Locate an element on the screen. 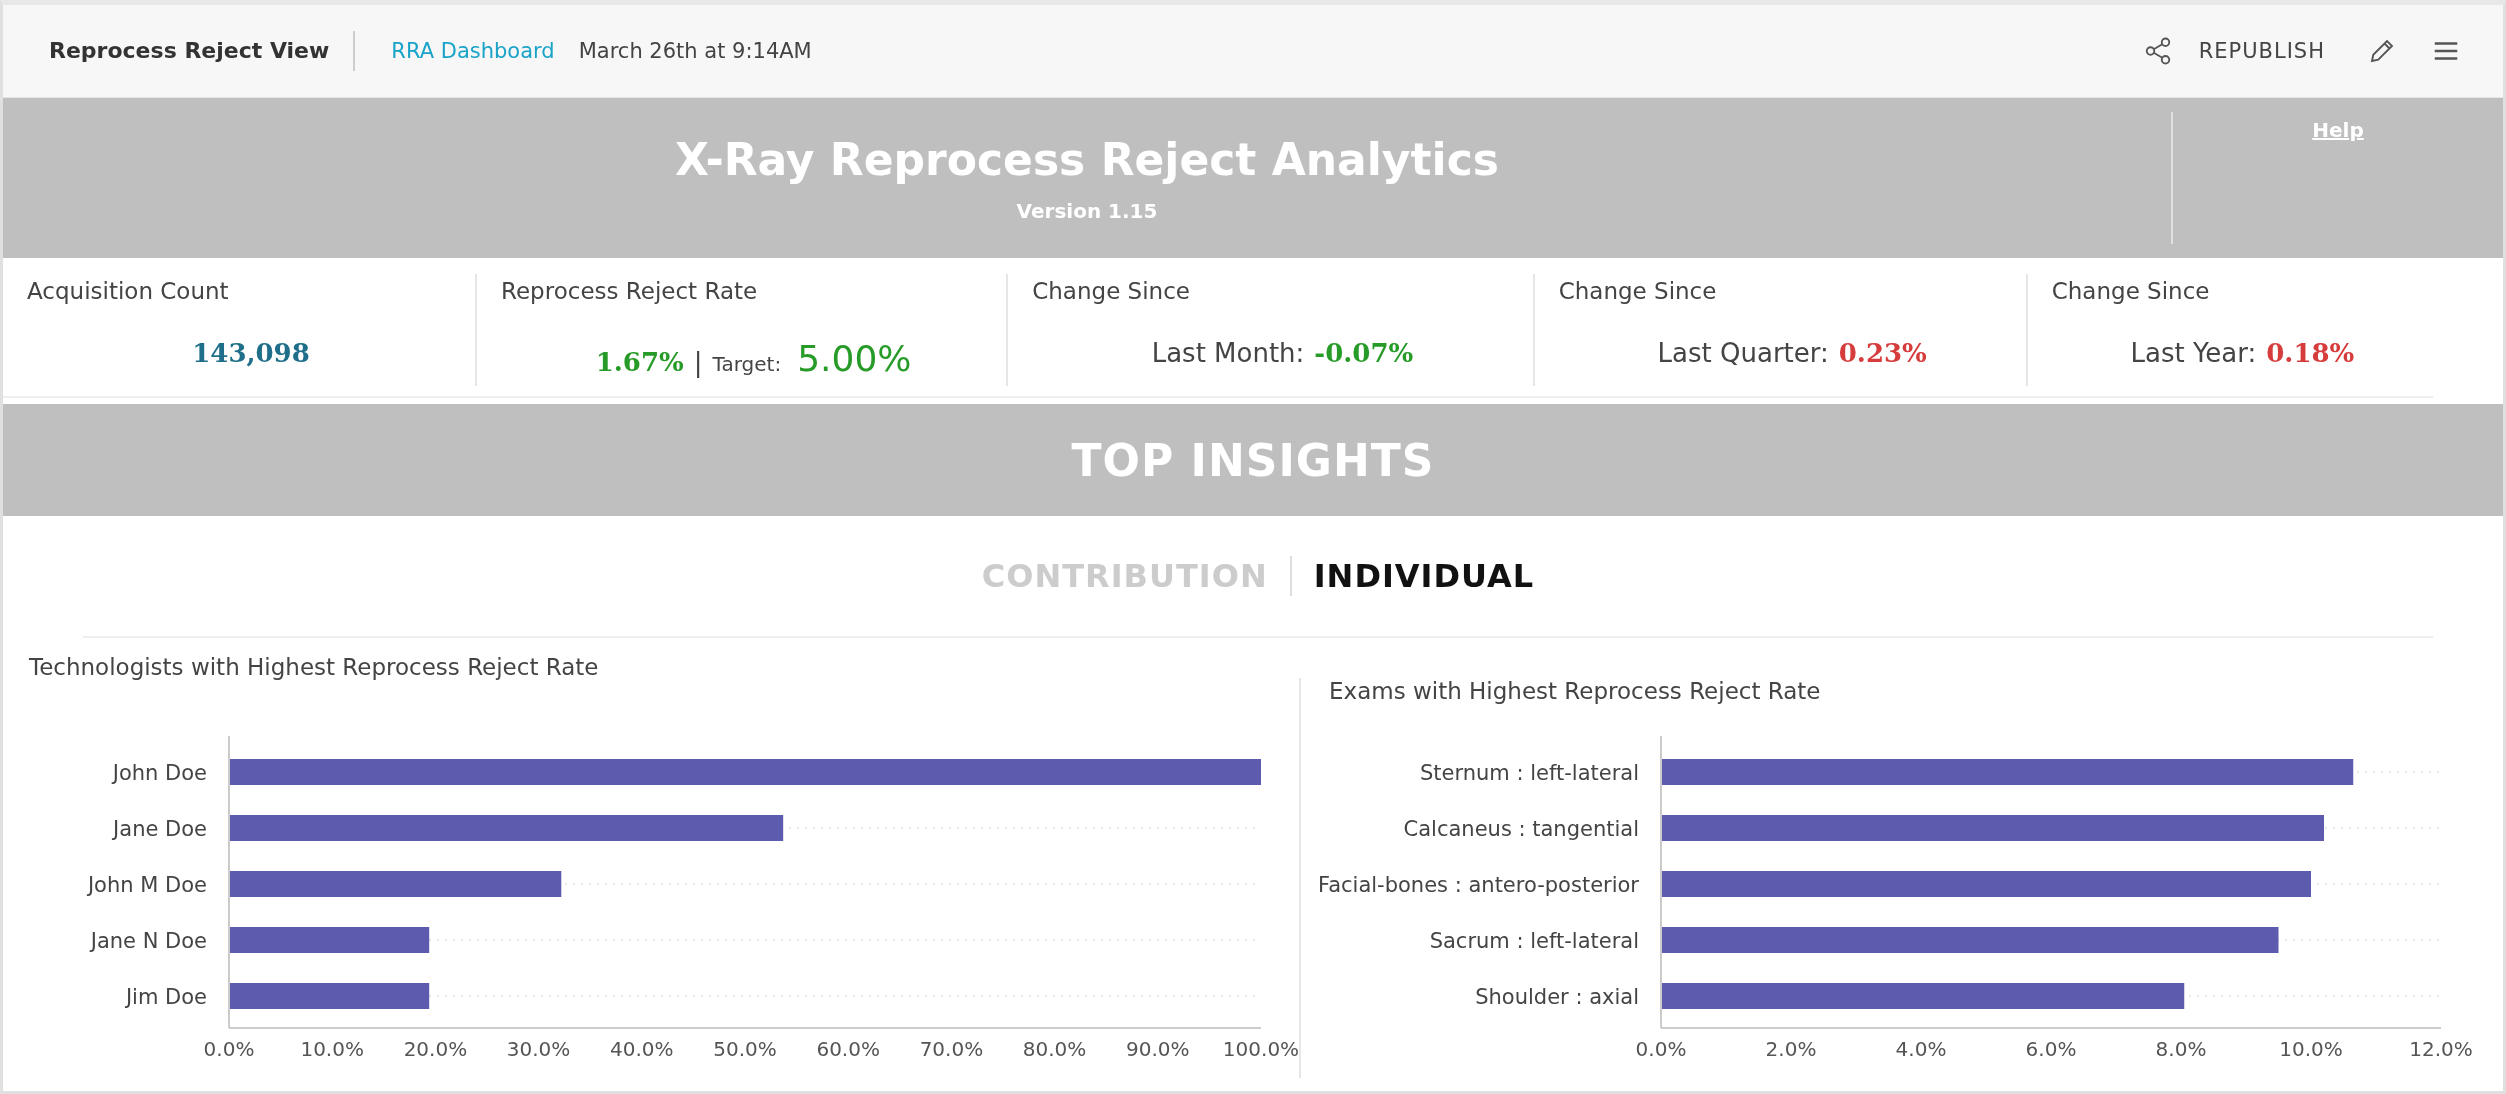 This screenshot has width=2506, height=1094. view-title: Reprocess Reject View is located at coordinates (202, 51).